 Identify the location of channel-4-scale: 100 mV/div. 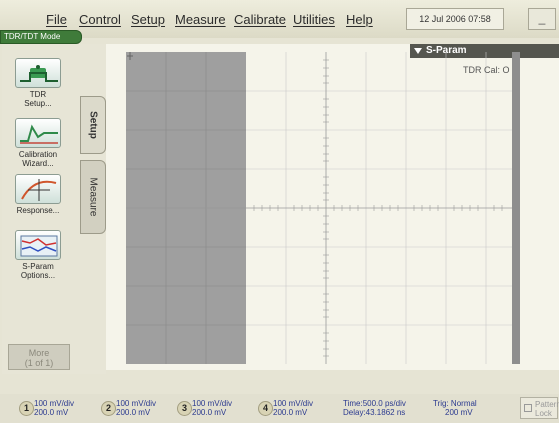
(293, 403).